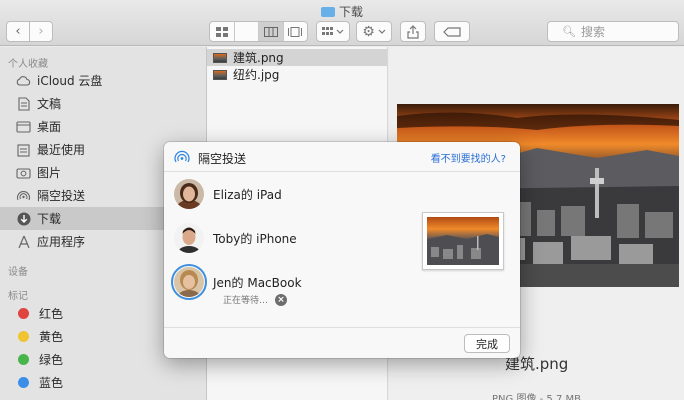 The height and width of the screenshot is (400, 684). I want to click on file-row: 纽约.jpg, so click(297, 74).